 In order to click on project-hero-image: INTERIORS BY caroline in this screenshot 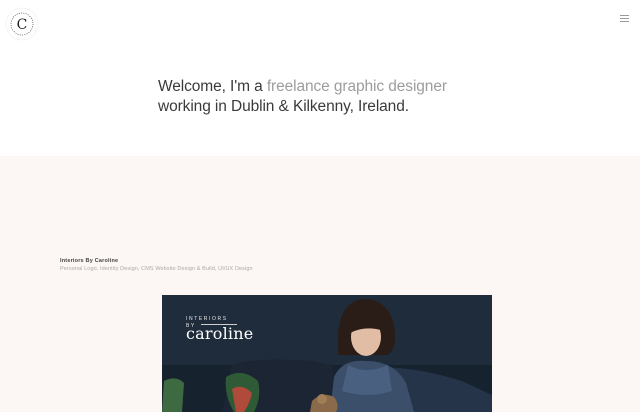, I will do `click(327, 353)`.